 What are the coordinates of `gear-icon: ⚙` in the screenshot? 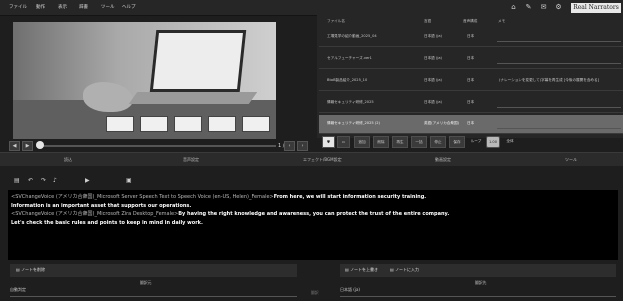 It's located at (558, 7).